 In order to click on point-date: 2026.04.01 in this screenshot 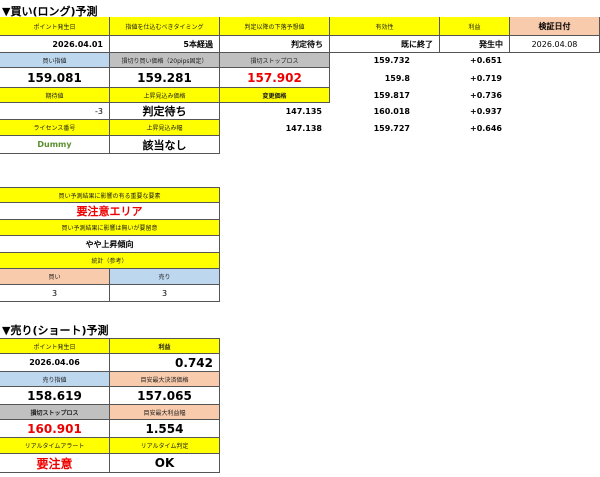, I will do `click(55, 44)`.